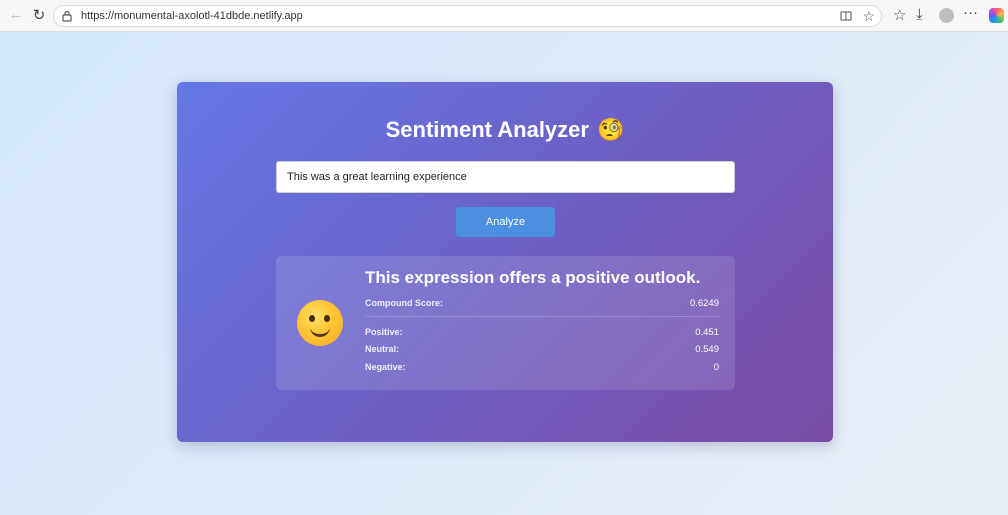 Image resolution: width=1008 pixels, height=515 pixels. I want to click on smiling-face-icon, so click(320, 323).